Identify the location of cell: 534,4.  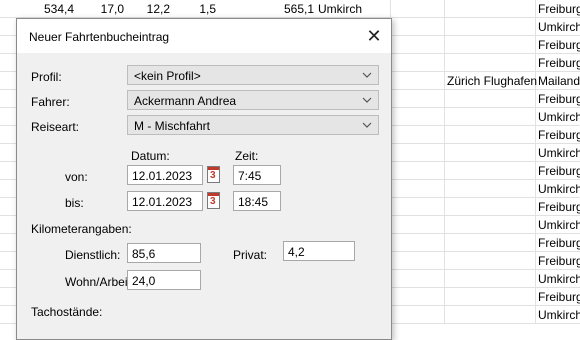
(58, 9).